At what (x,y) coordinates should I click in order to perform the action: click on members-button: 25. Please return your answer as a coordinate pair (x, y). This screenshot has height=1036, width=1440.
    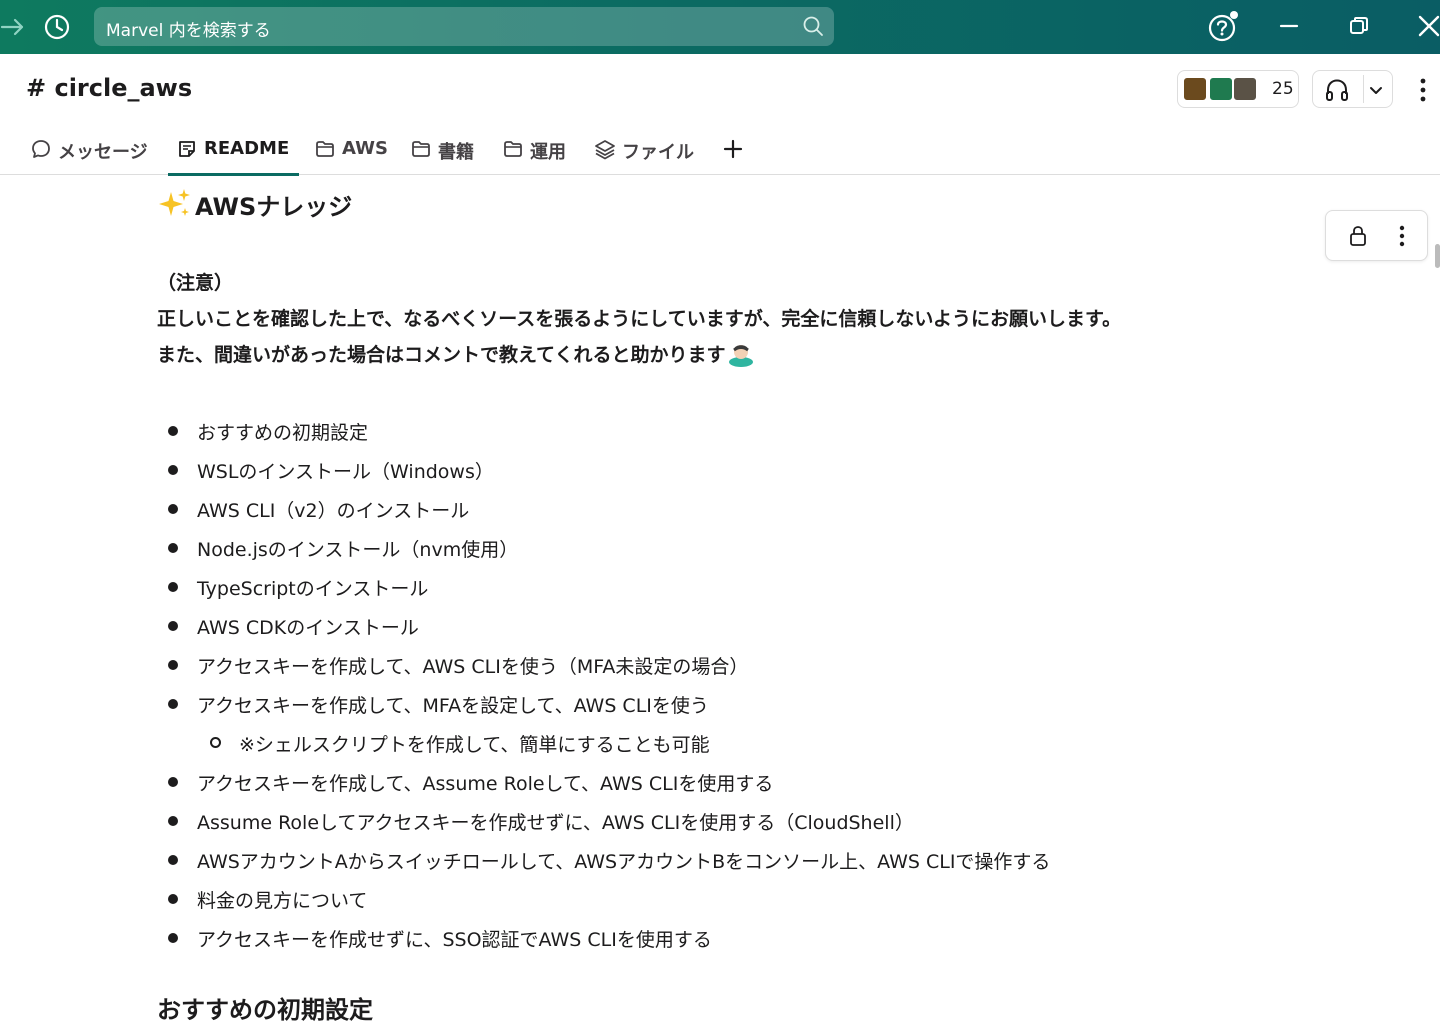
    Looking at the image, I should click on (1238, 89).